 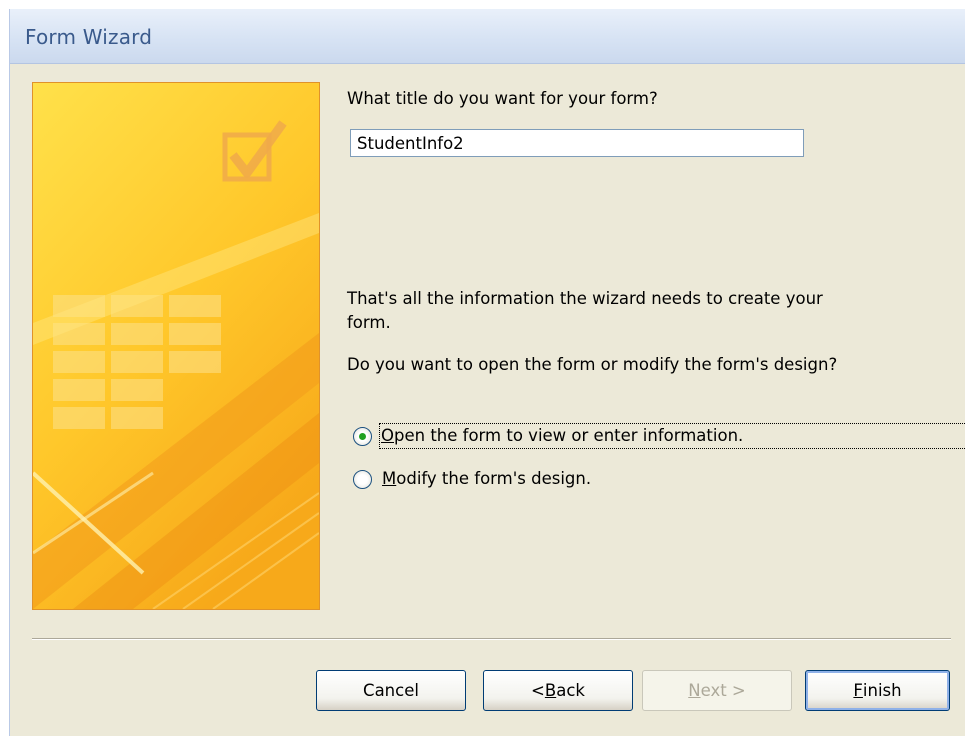 I want to click on open-form-radio, so click(x=362, y=436).